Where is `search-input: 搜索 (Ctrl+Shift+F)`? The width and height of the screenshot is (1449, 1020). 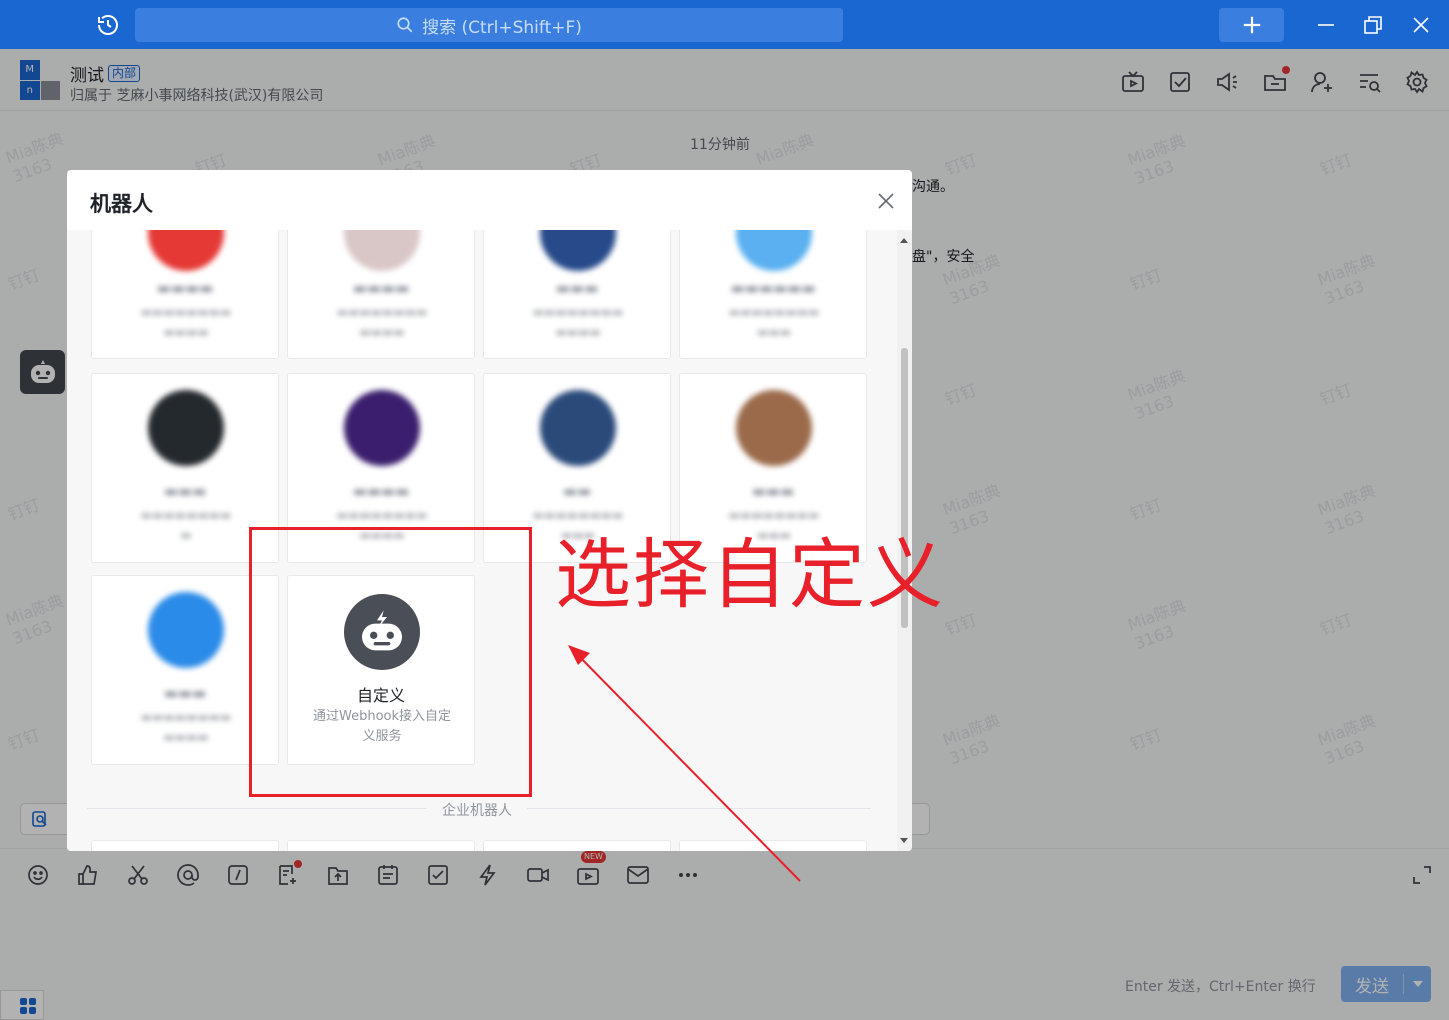 search-input: 搜索 (Ctrl+Shift+F) is located at coordinates (489, 25).